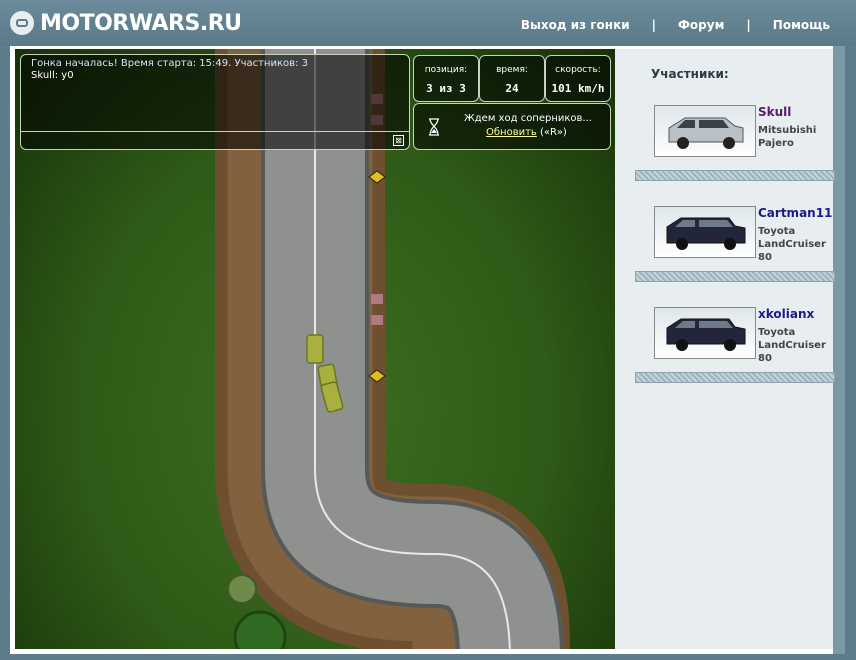  Describe the element at coordinates (22, 23) in the screenshot. I see `car-logo-icon` at that location.